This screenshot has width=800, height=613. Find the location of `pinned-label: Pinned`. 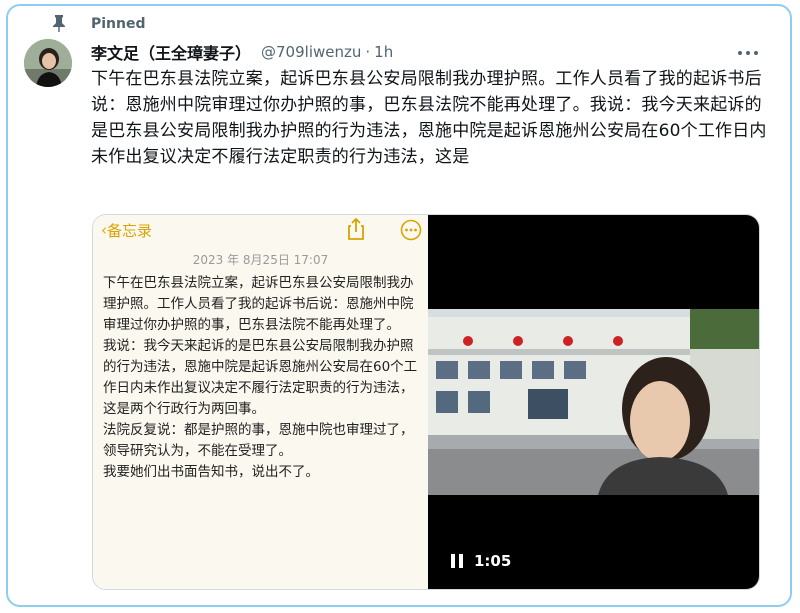

pinned-label: Pinned is located at coordinates (118, 24).